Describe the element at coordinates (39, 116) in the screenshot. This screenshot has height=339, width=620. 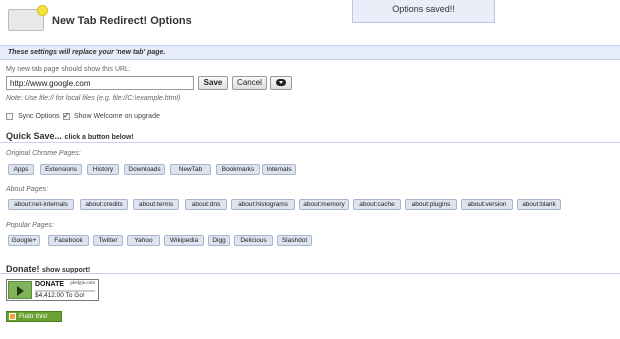
I see `sync-options-label: Sync Options` at that location.